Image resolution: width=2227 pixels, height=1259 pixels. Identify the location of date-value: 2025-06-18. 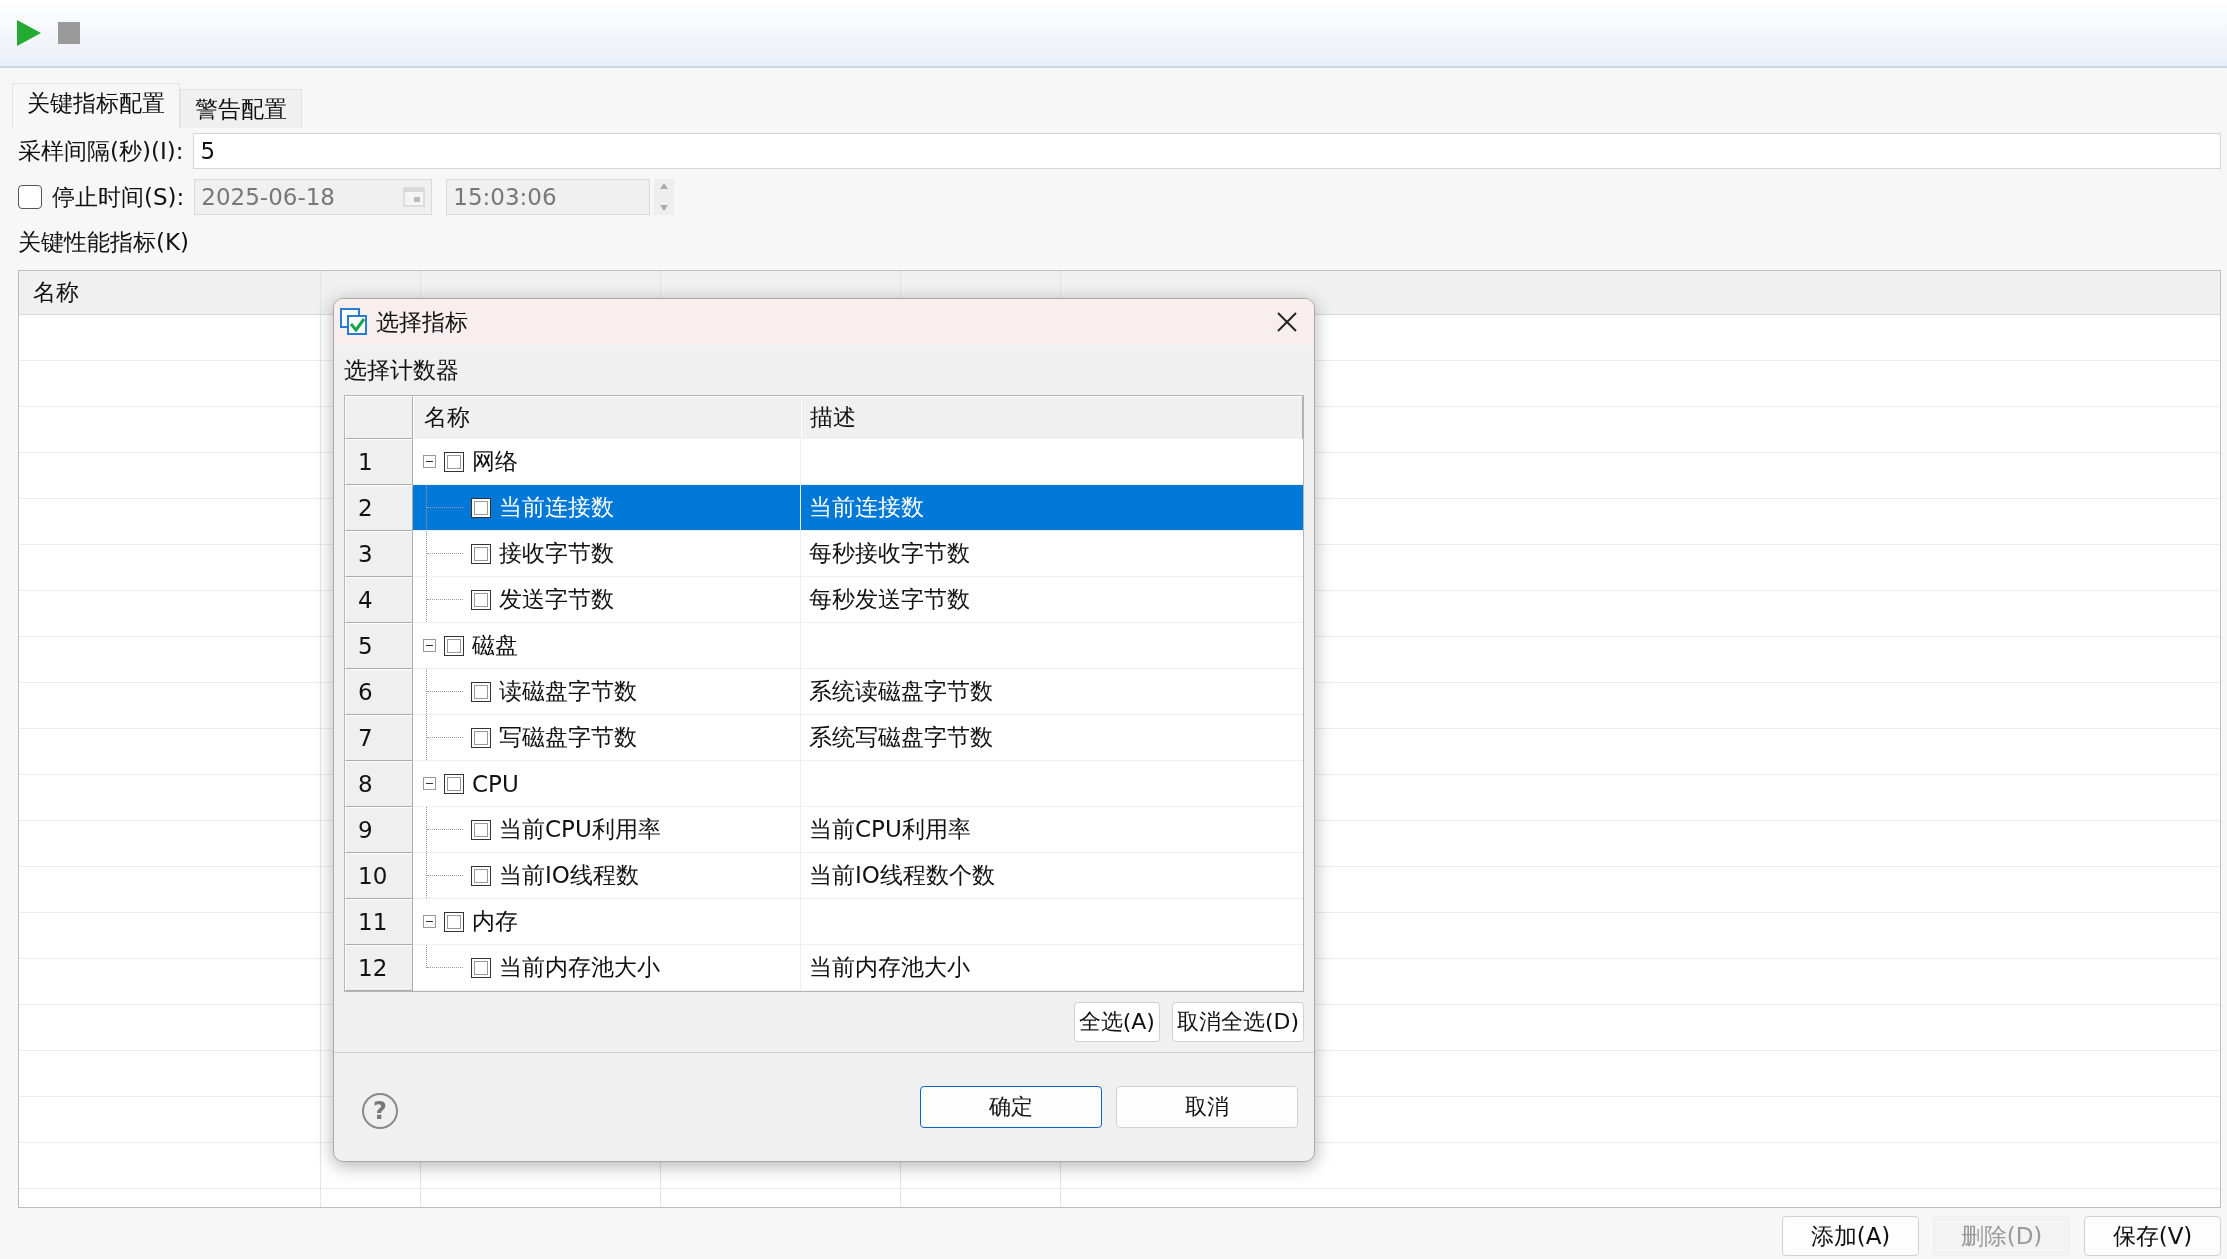
(268, 197).